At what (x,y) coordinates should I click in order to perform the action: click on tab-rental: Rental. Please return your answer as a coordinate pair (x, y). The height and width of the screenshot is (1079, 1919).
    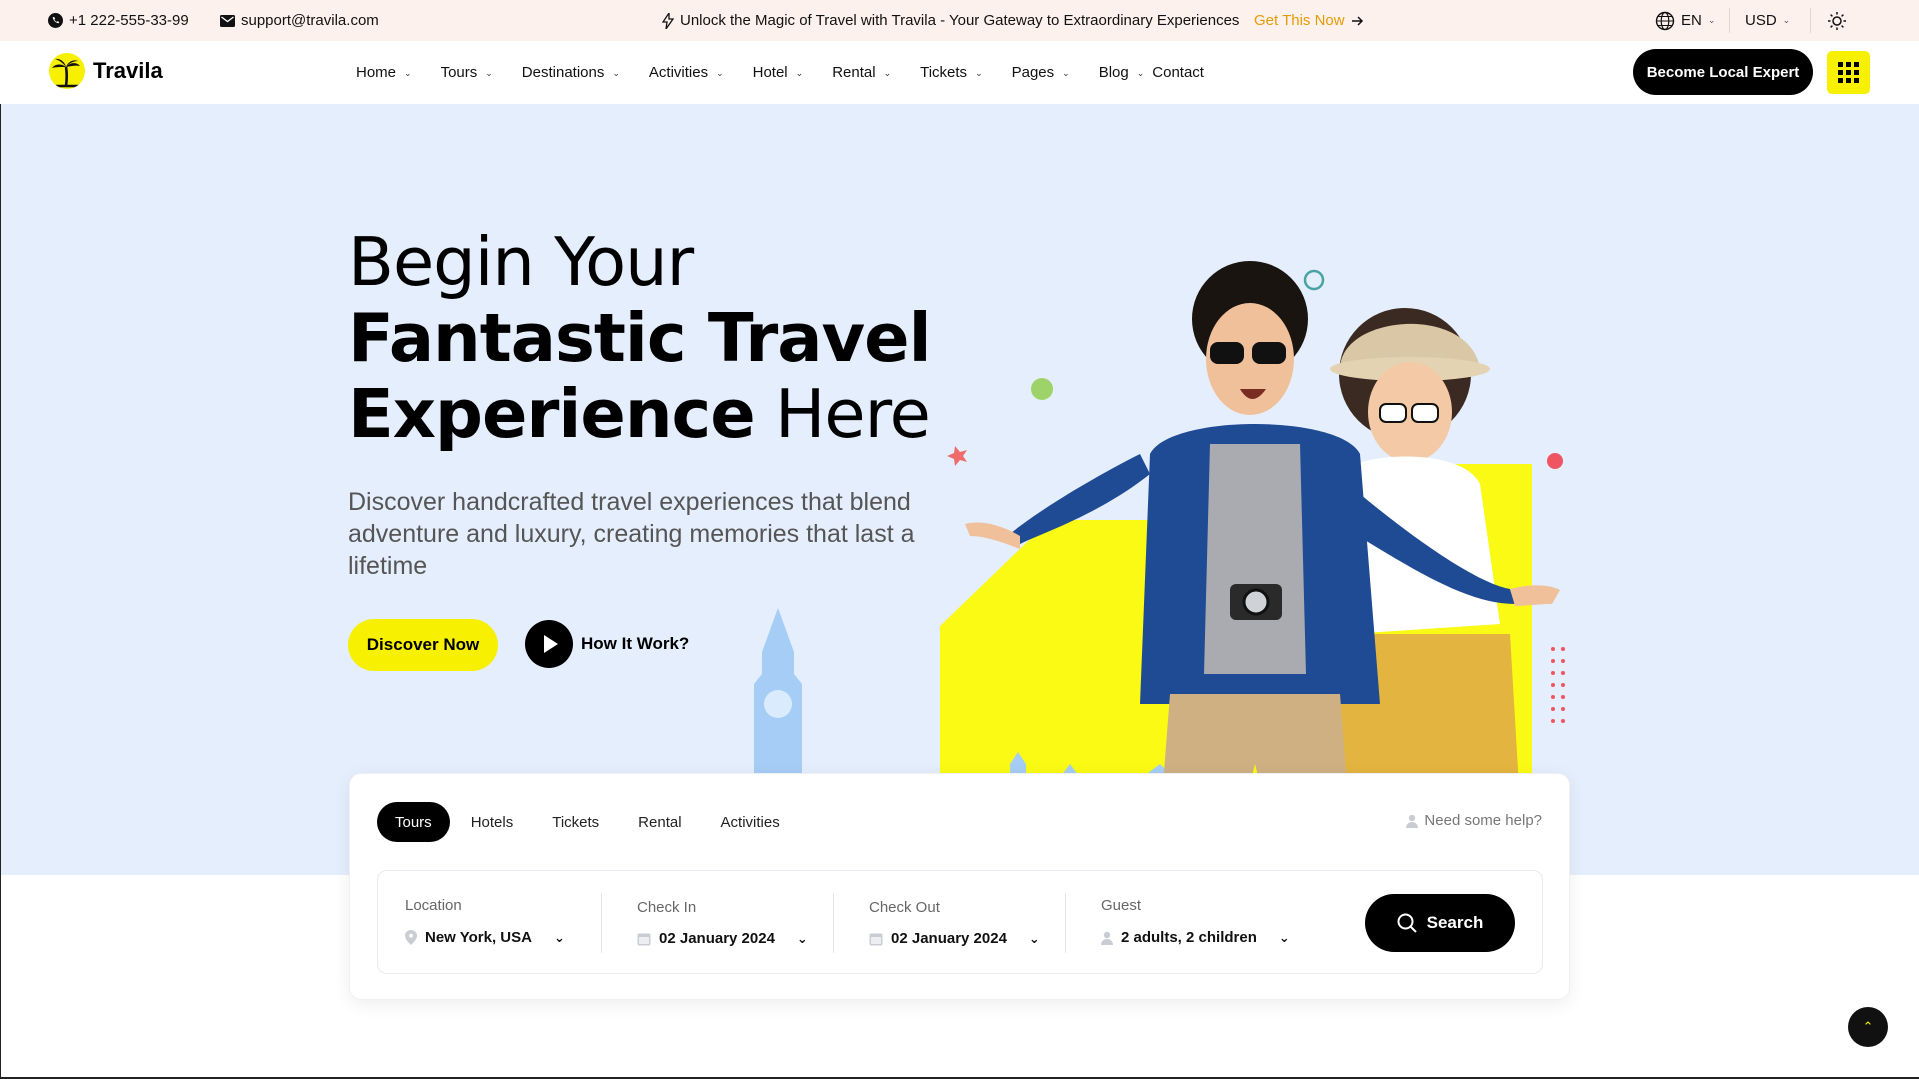
    Looking at the image, I should click on (659, 822).